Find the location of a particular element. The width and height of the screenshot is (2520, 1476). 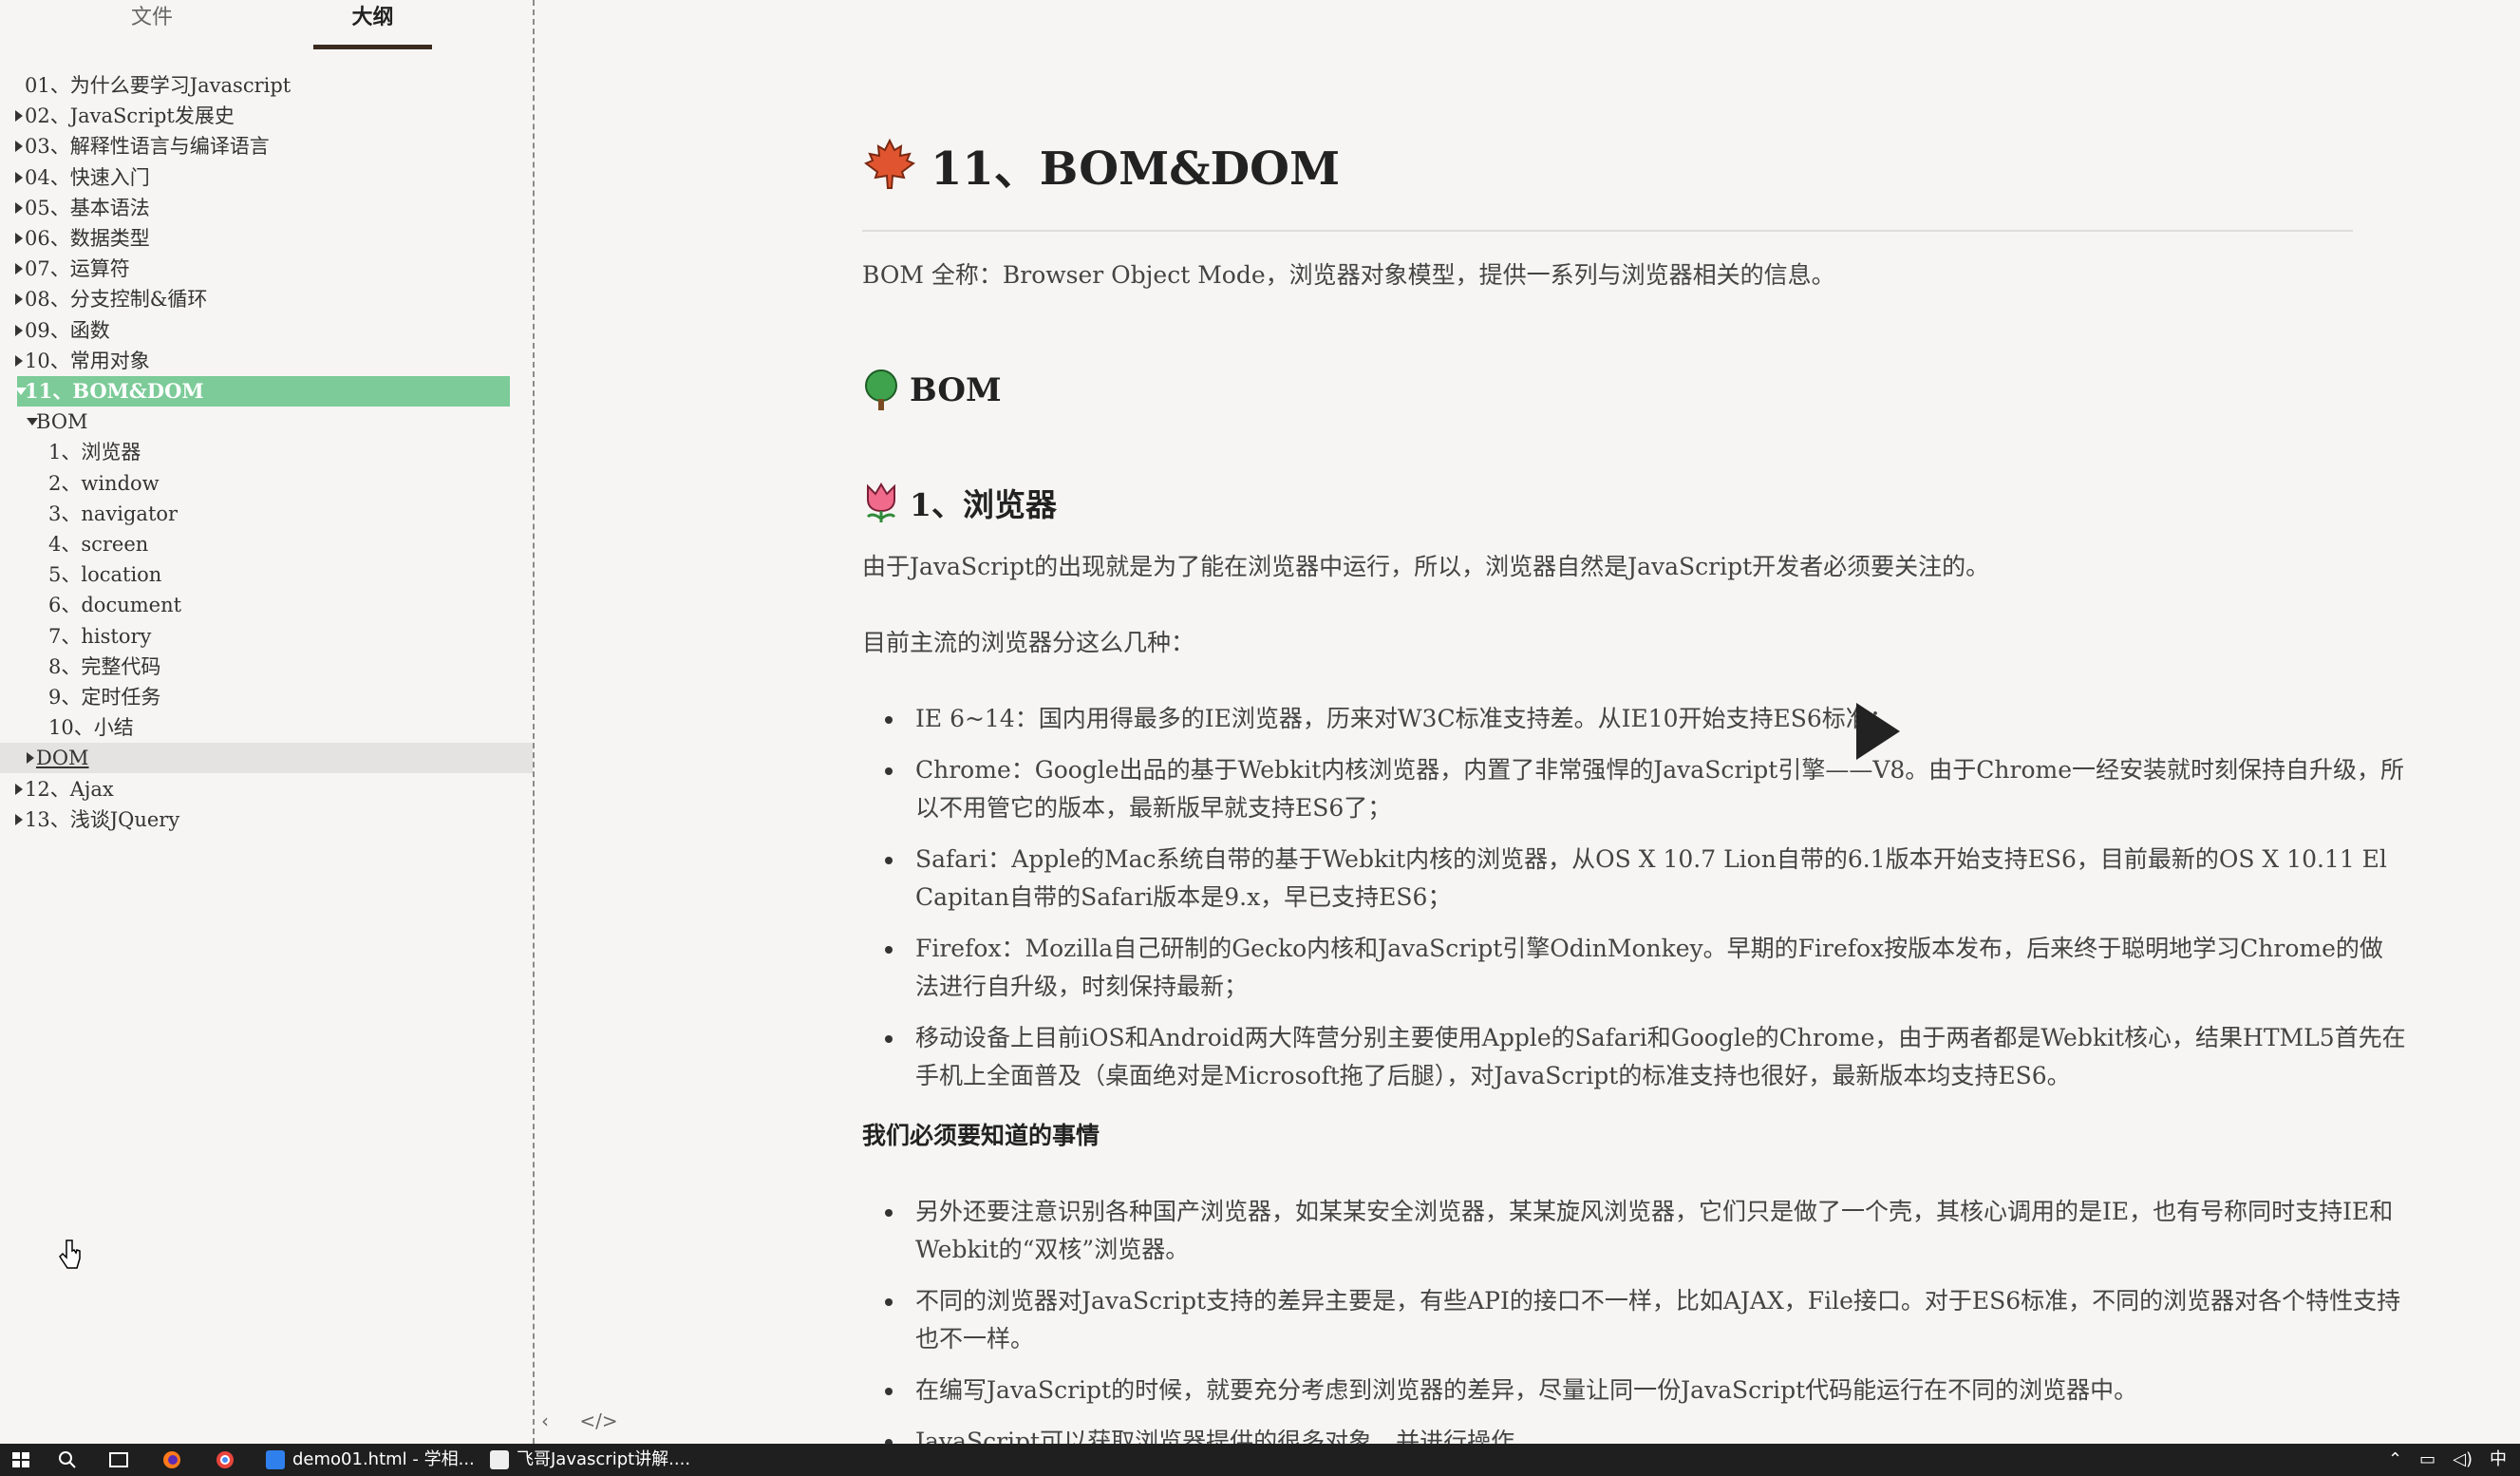

outline-item: 3、navigator is located at coordinates (266, 514).